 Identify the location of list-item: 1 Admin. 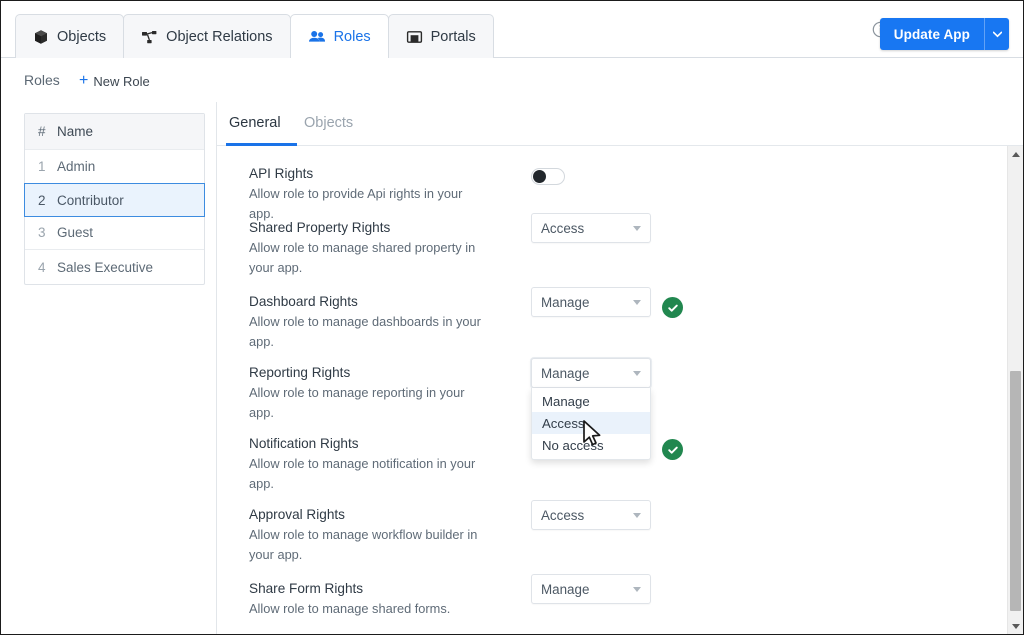
(114, 167).